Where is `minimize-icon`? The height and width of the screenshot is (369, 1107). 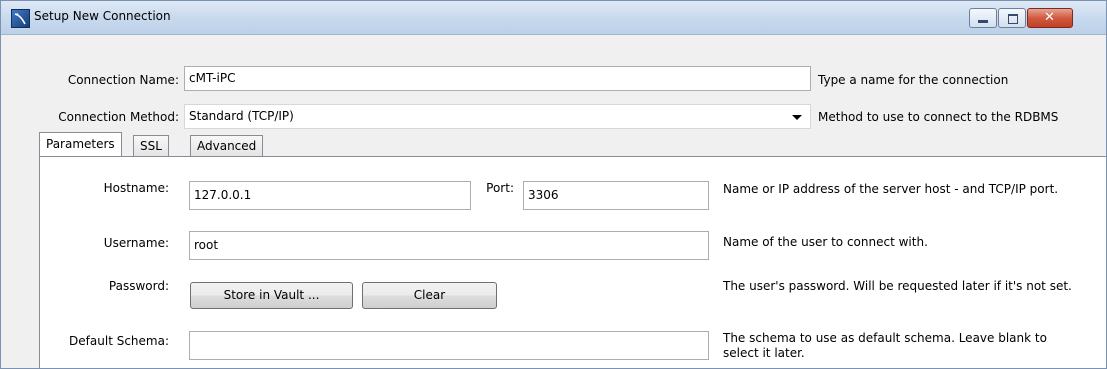
minimize-icon is located at coordinates (983, 21).